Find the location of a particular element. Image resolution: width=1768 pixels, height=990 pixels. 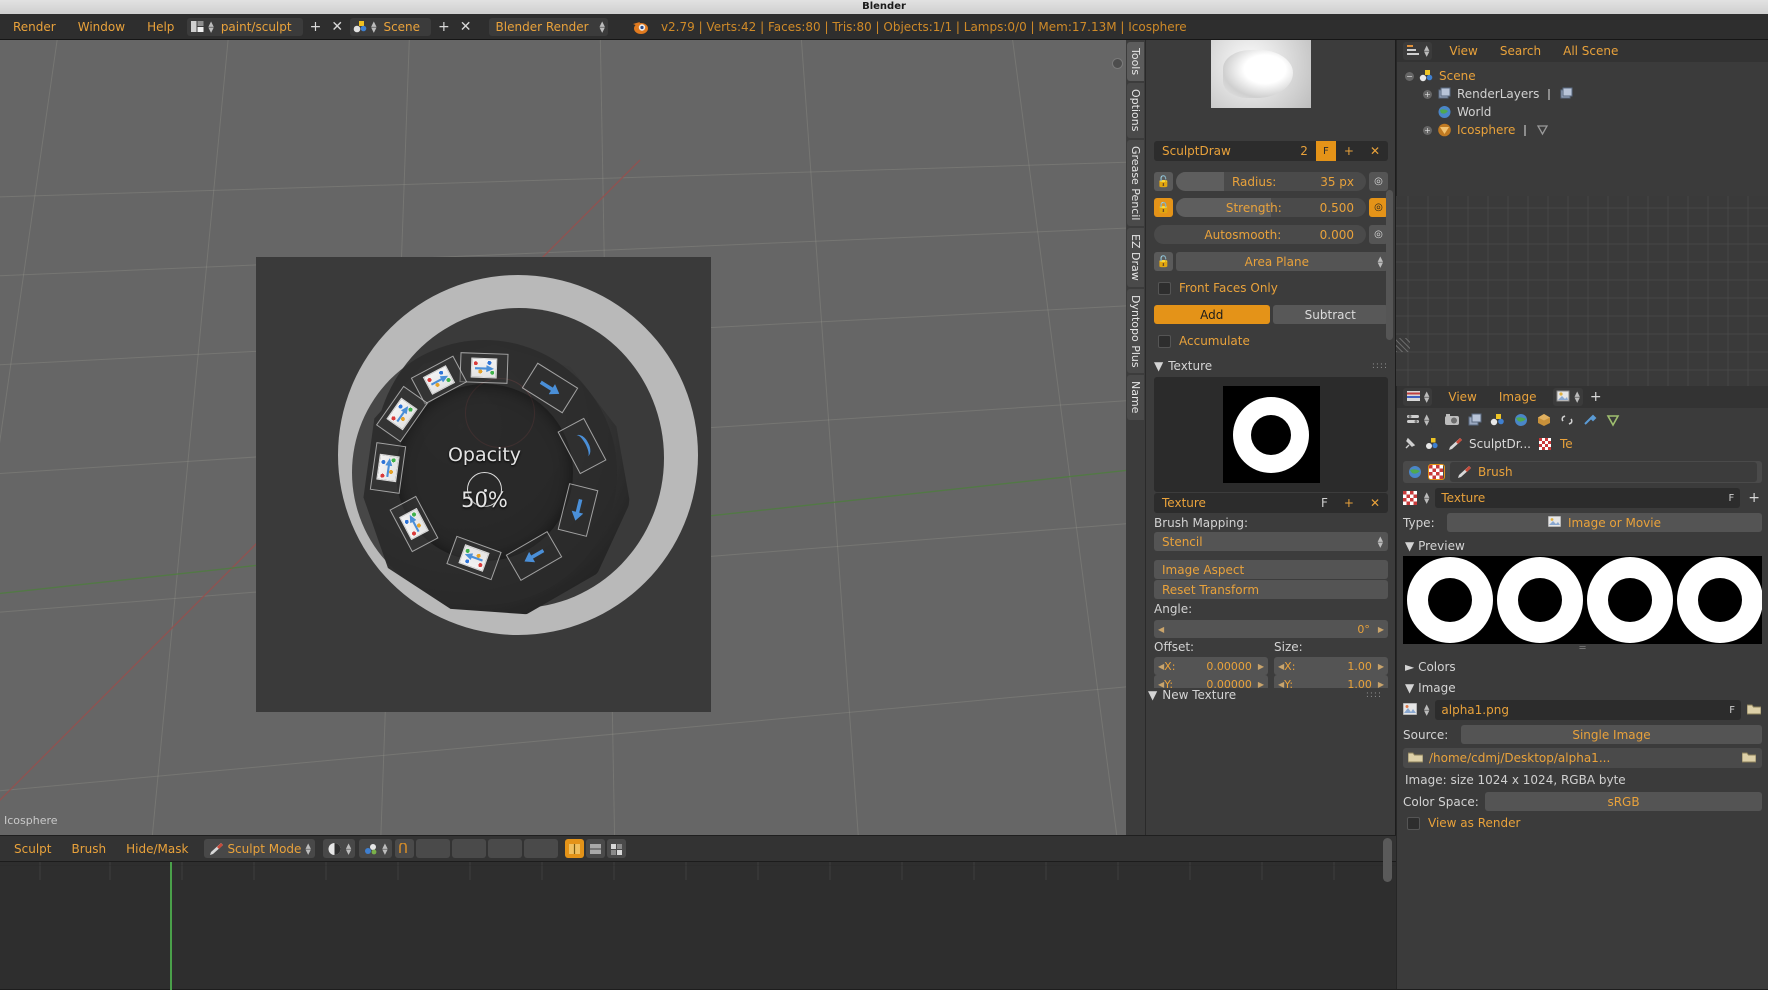

texture-datablock-field: Texture F is located at coordinates (1588, 498).